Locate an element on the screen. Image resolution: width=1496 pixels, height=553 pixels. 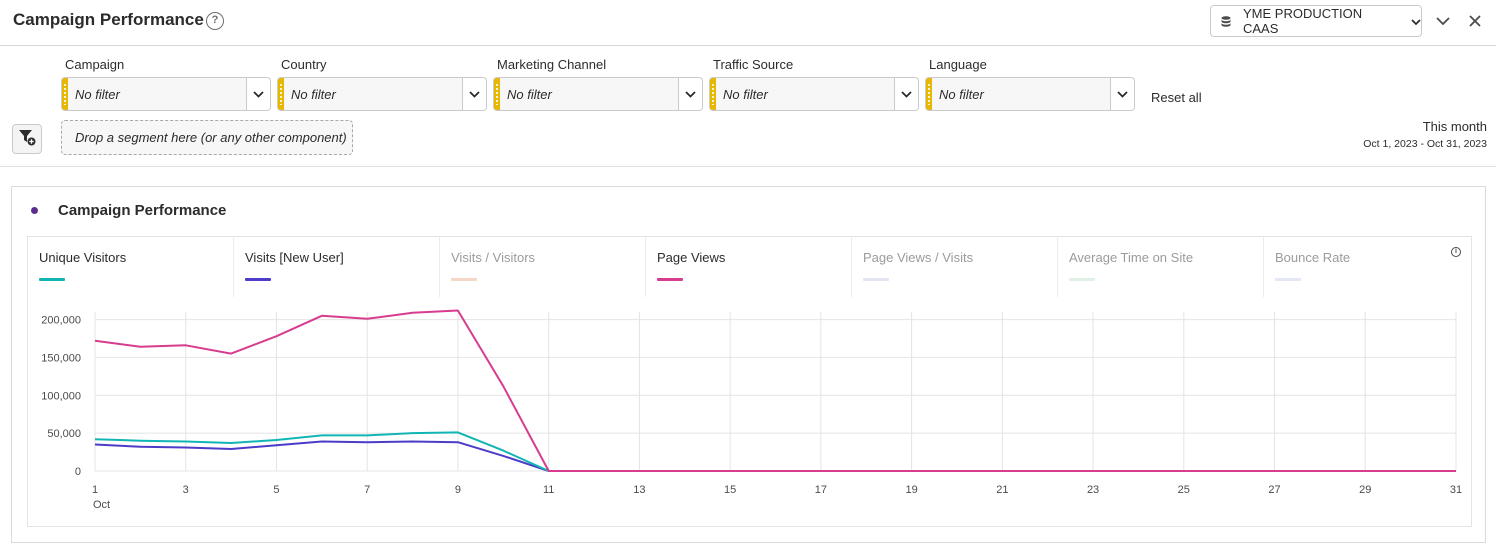
date-range-value: Oct 1, 2023 - Oct 31, 2023 is located at coordinates (1425, 144).